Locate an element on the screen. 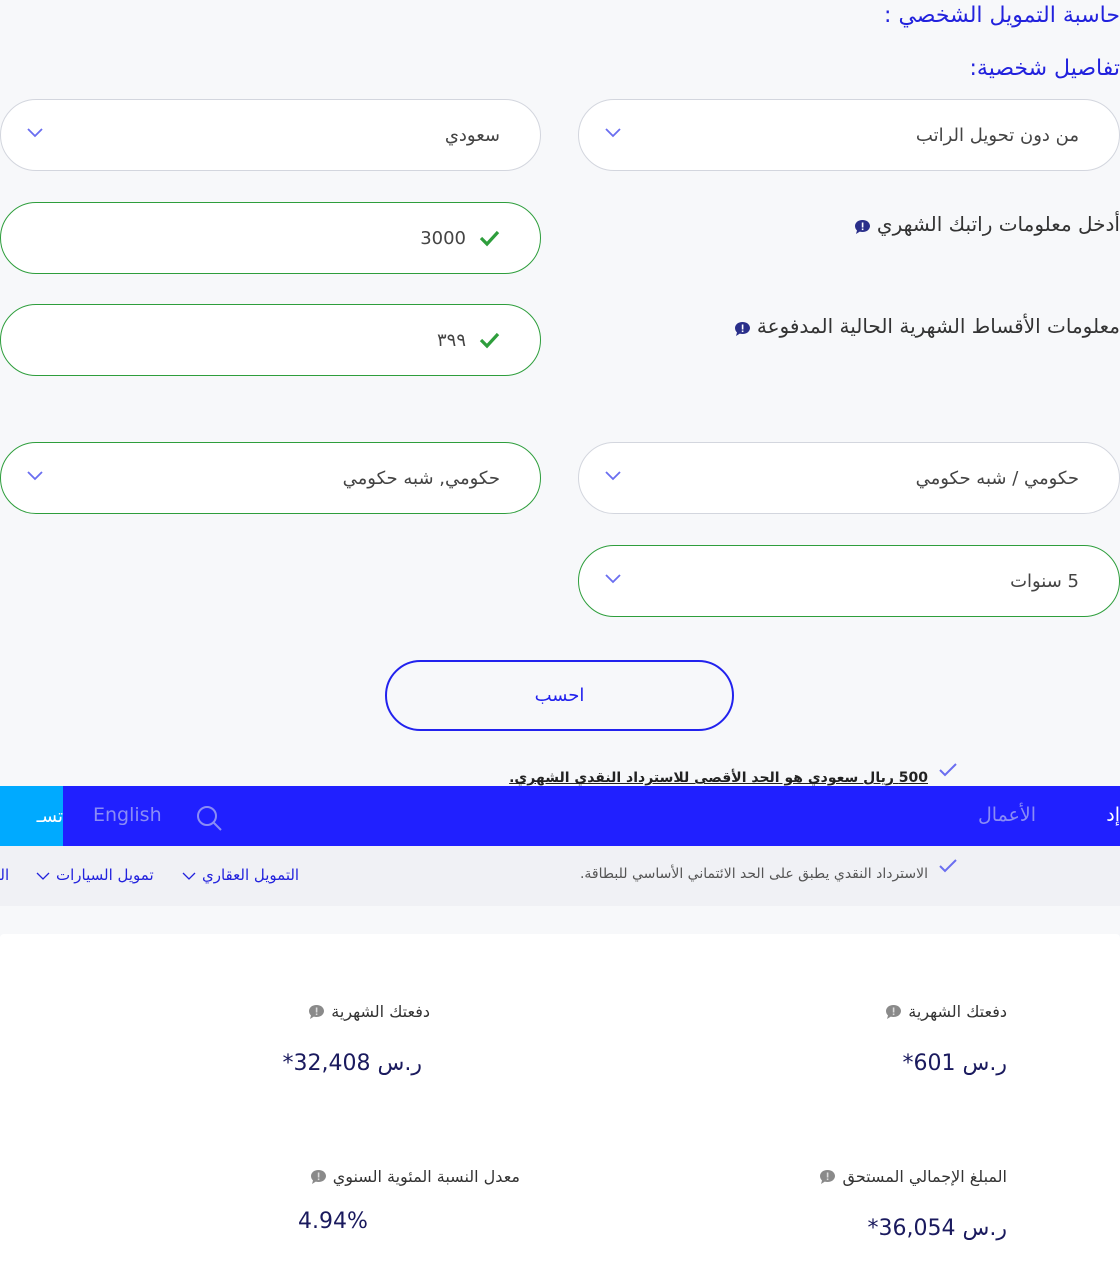 The height and width of the screenshot is (1263, 1120). apr-label: معدل النسبة المئوية السنوي is located at coordinates (415, 1176).